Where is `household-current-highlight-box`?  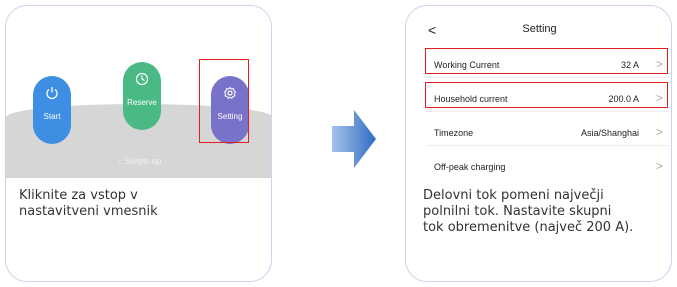
household-current-highlight-box is located at coordinates (546, 95).